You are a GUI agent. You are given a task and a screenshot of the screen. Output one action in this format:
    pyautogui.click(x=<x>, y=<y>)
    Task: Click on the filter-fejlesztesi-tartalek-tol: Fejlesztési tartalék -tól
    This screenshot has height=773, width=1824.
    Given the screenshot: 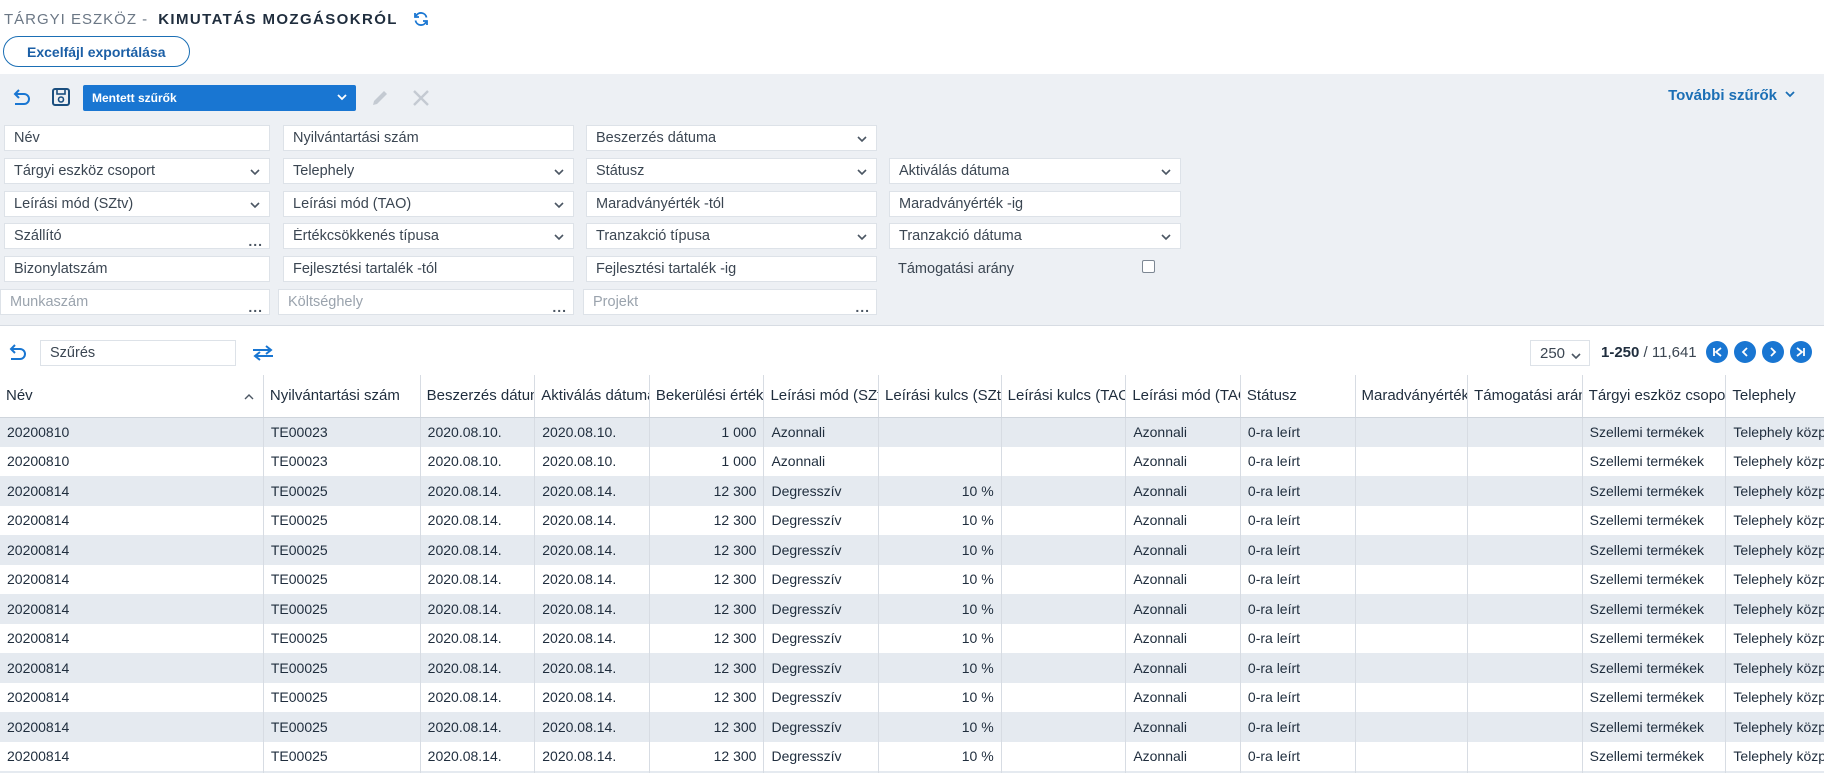 What is the action you would take?
    pyautogui.click(x=428, y=269)
    